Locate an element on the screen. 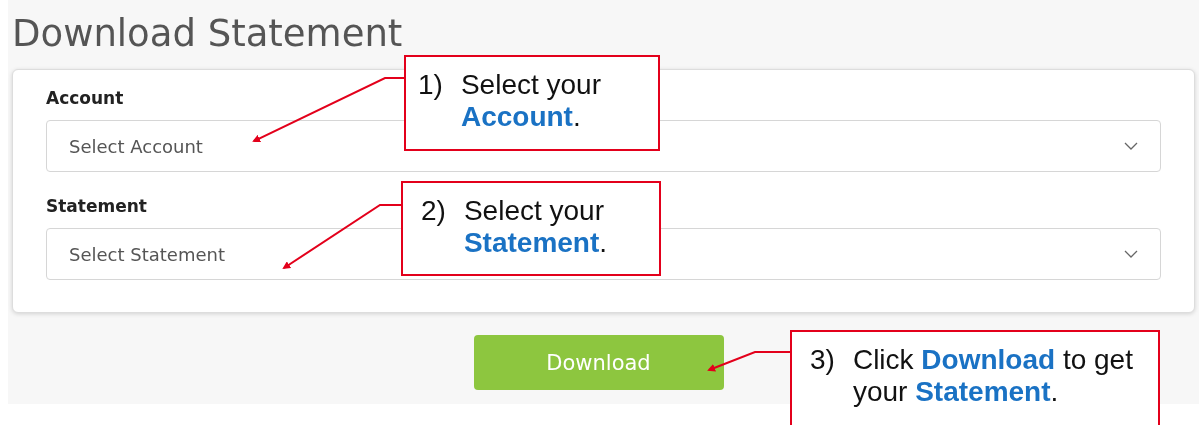 Image resolution: width=1199 pixels, height=425 pixels. callout-number: 3) is located at coordinates (822, 360).